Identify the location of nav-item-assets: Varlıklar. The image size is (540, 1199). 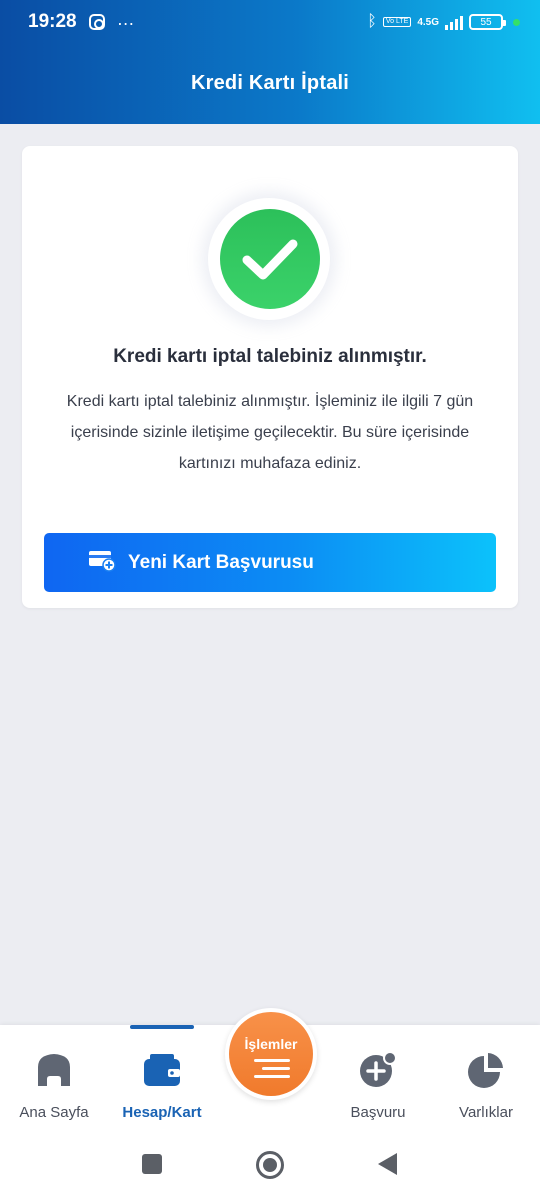
(486, 1081).